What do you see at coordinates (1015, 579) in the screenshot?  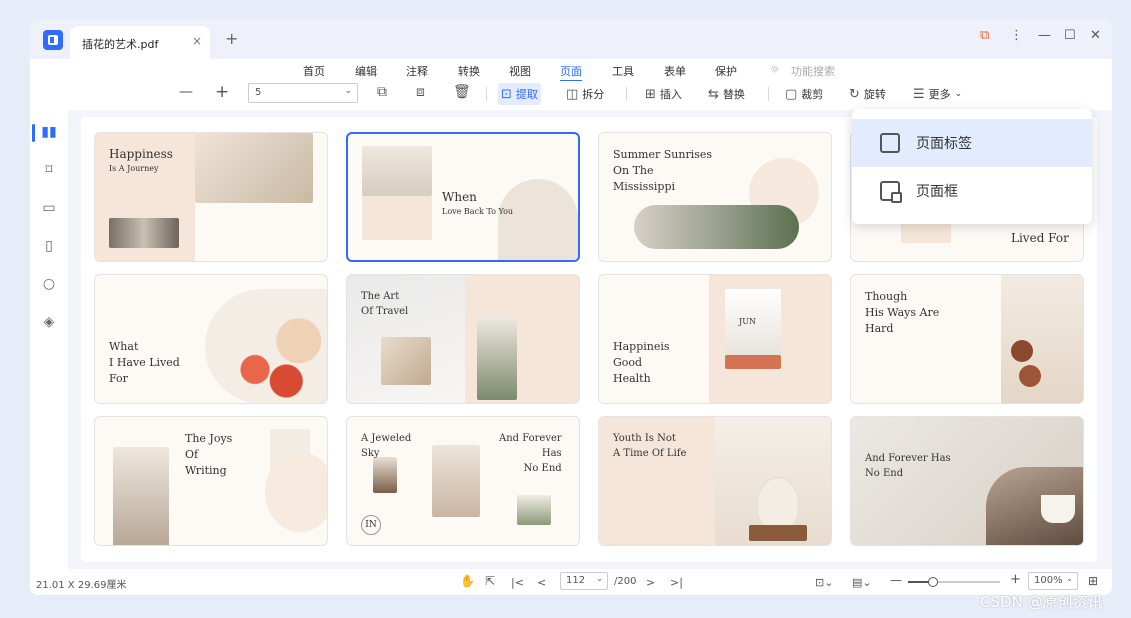 I see `zoom-in-icon: +` at bounding box center [1015, 579].